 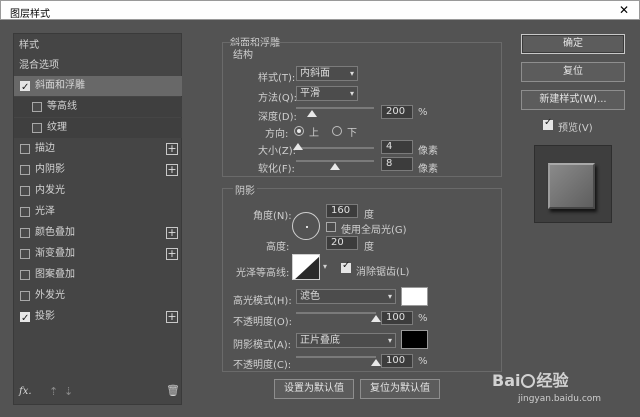 I want to click on depth-slider-track, so click(x=335, y=108).